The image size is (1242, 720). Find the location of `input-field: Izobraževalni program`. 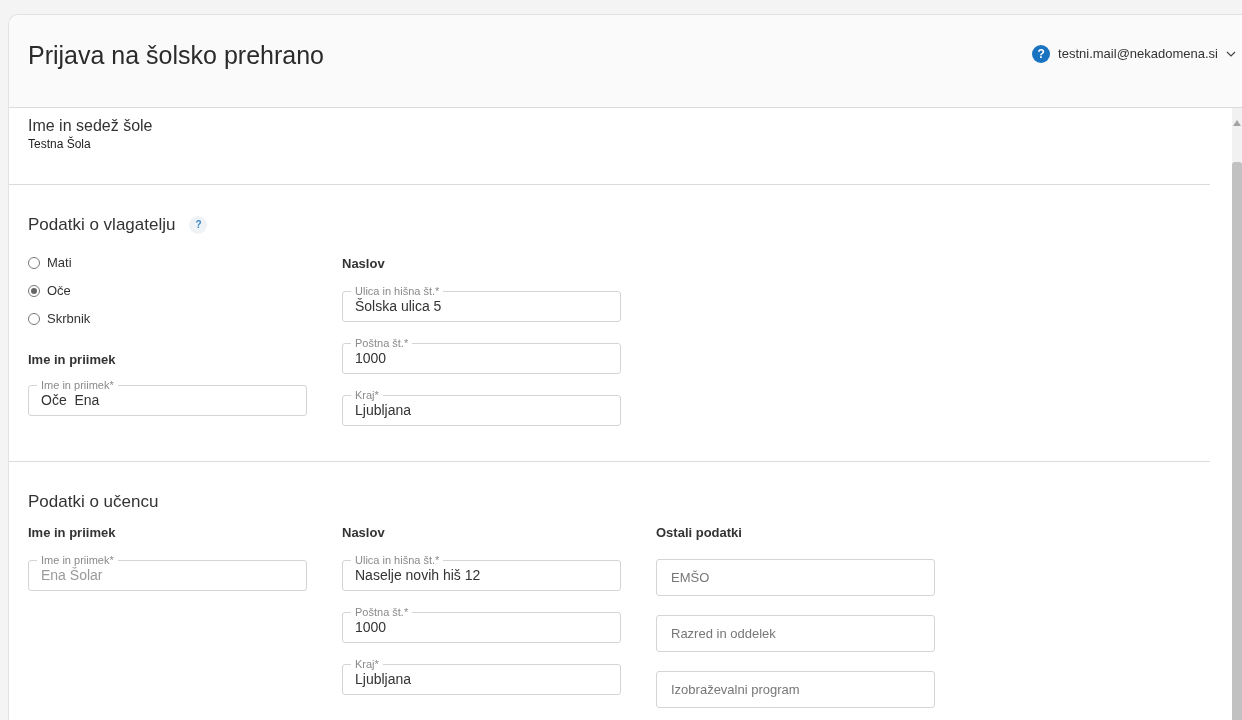

input-field: Izobraževalni program is located at coordinates (795, 689).